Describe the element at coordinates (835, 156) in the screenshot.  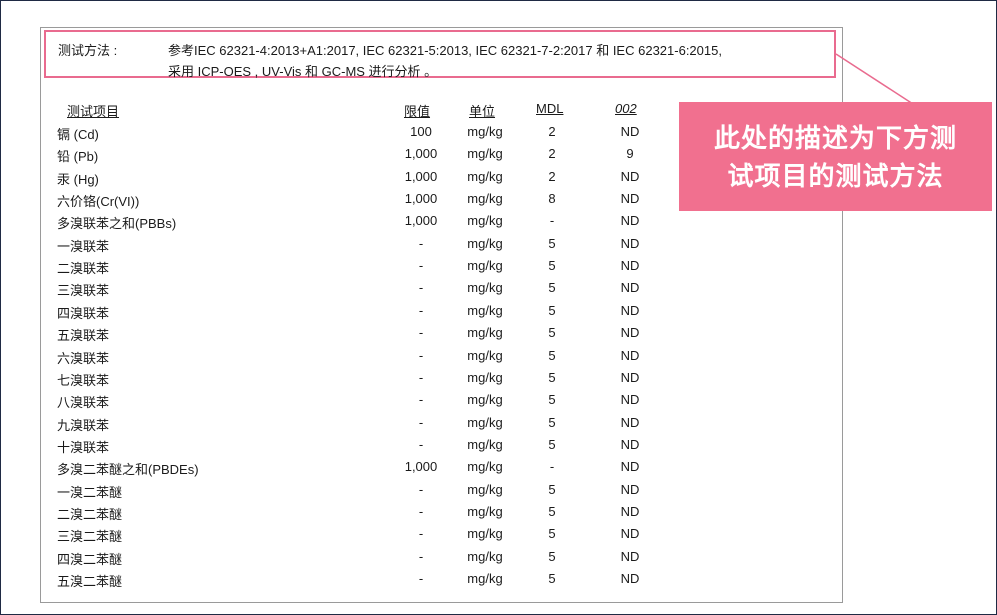
I see `annotation-callout: 此处的描述为下方测 试项目的测试方法` at that location.